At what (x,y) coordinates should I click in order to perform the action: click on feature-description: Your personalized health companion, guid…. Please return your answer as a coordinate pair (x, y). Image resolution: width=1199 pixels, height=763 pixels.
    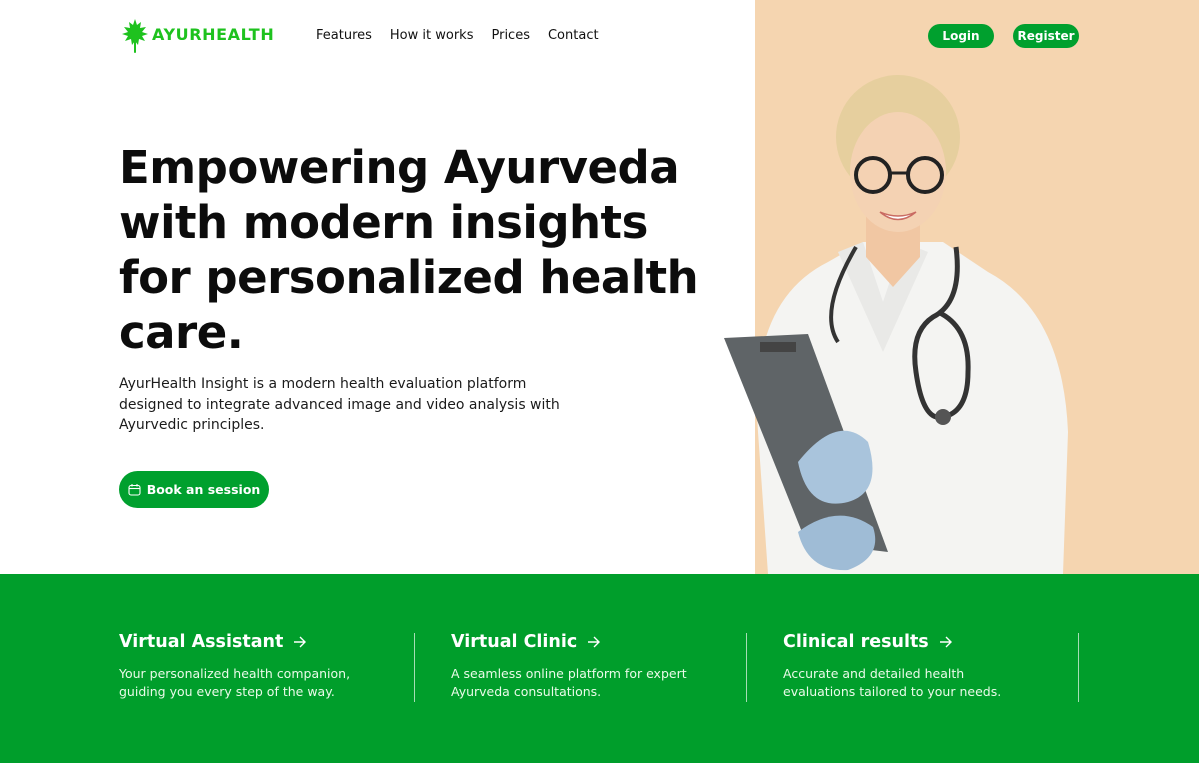
    Looking at the image, I should click on (235, 682).